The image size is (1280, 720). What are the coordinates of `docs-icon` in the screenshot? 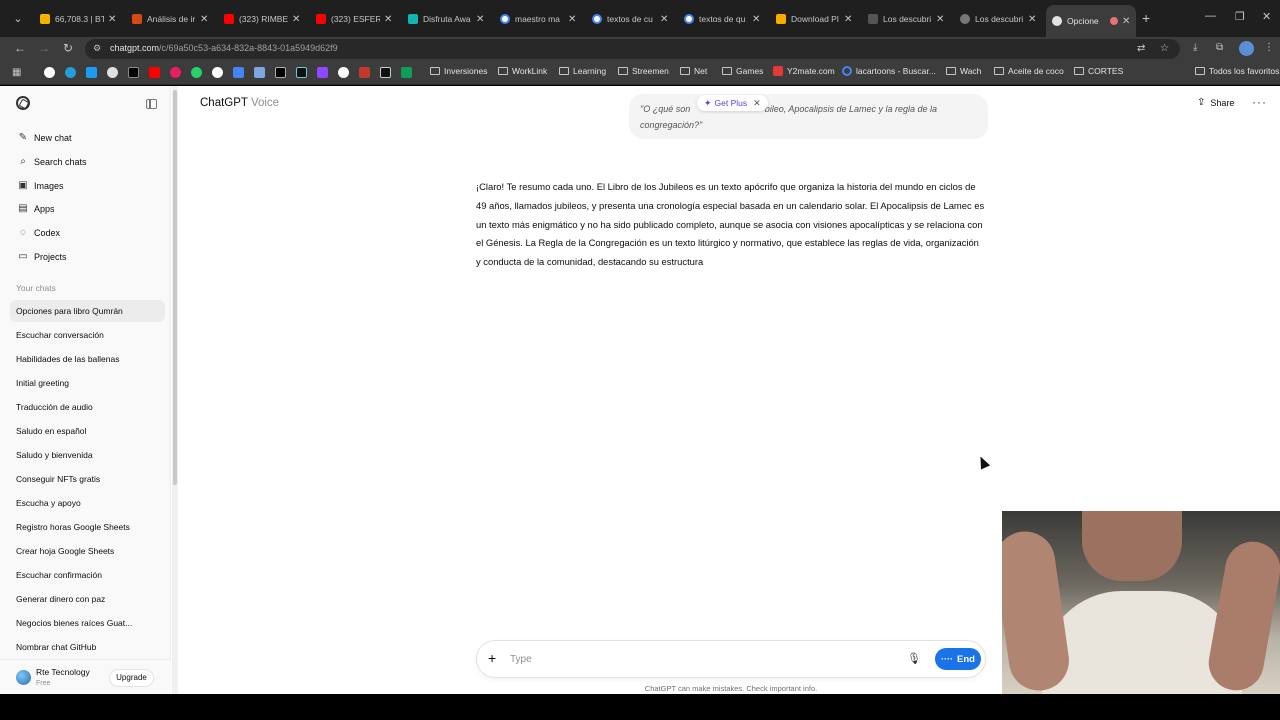 It's located at (238, 72).